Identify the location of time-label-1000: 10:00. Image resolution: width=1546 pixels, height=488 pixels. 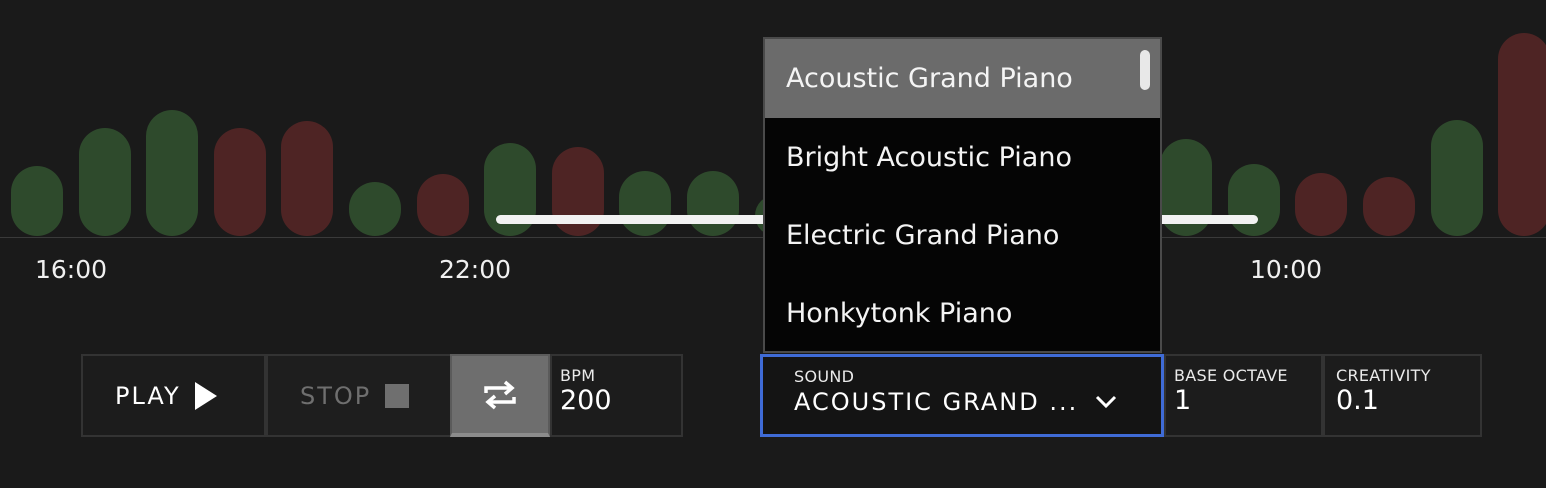
(1286, 269).